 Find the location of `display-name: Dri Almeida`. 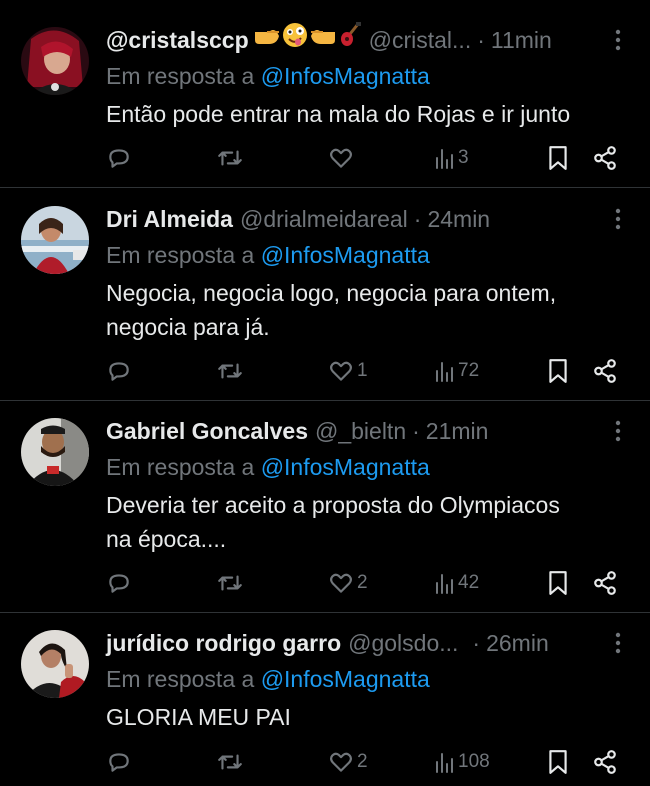

display-name: Dri Almeida is located at coordinates (169, 219).